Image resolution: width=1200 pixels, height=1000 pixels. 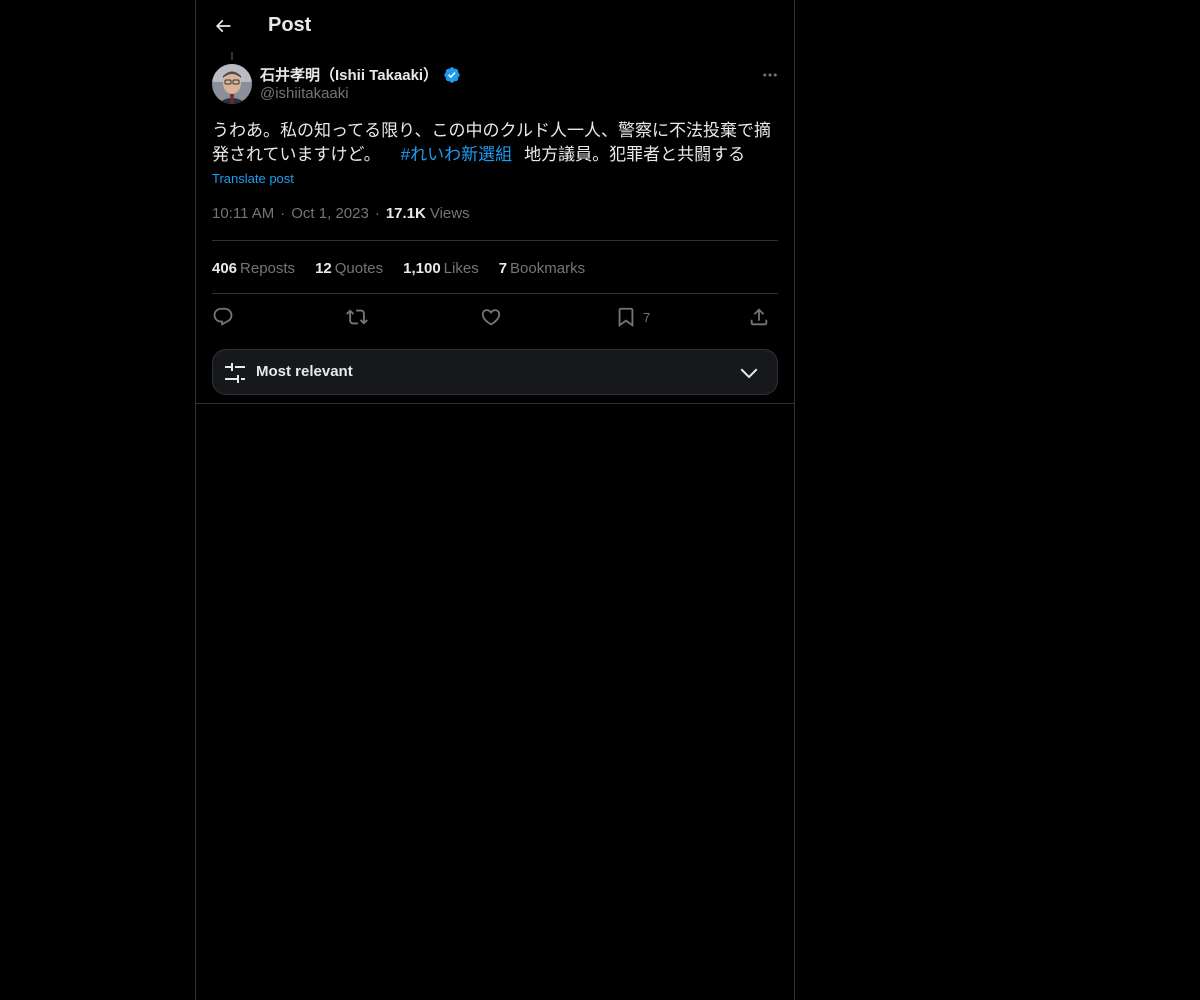 I want to click on sliders-icon, so click(x=235, y=373).